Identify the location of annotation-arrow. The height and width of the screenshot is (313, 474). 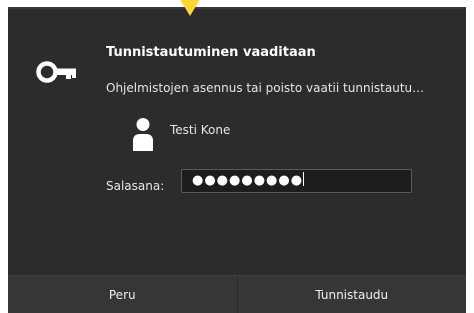
(190, 8).